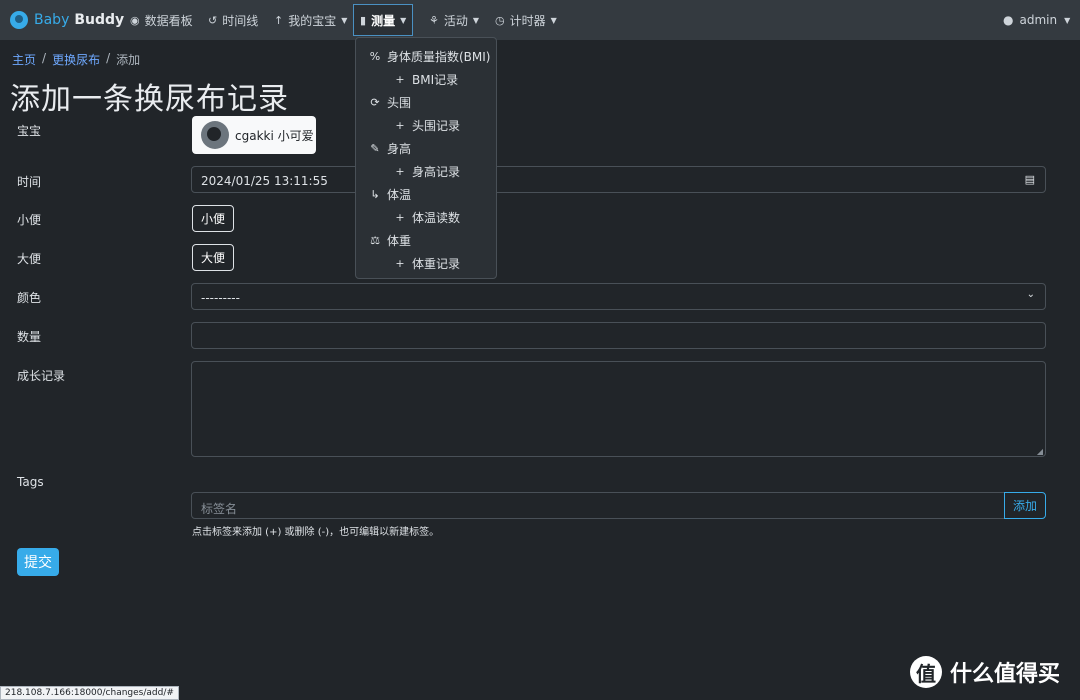 The image size is (1080, 700). I want to click on color-select-value: ---------, so click(220, 298).